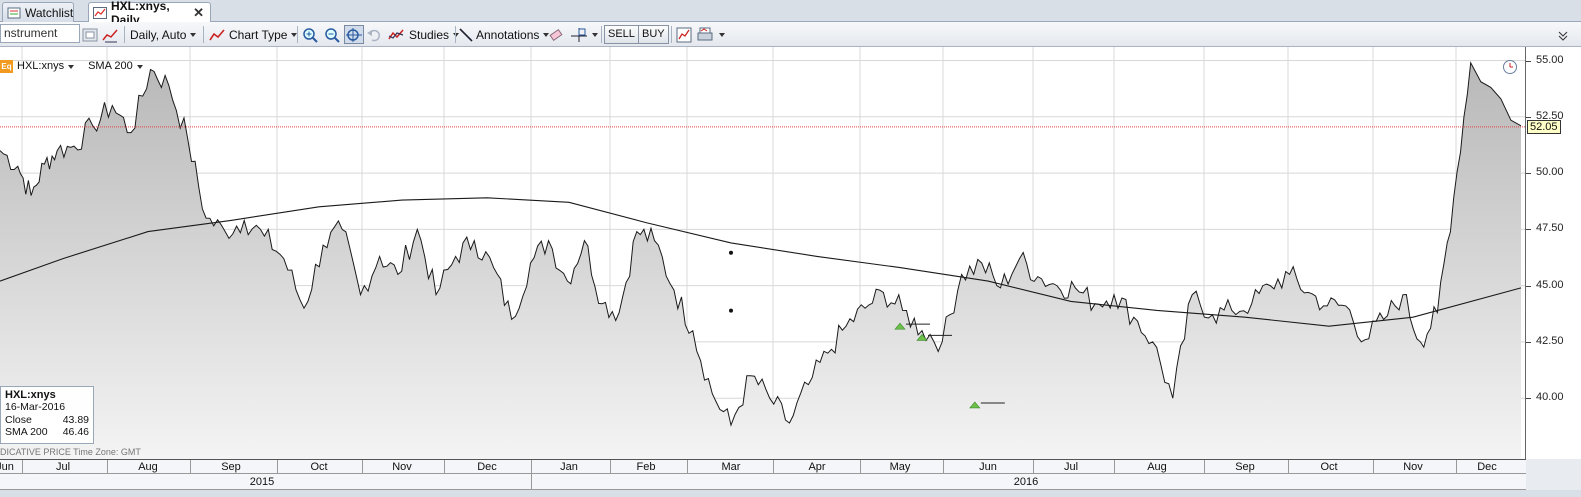 This screenshot has width=1581, height=497. Describe the element at coordinates (790, 493) in the screenshot. I see `window-bottom-bar` at that location.